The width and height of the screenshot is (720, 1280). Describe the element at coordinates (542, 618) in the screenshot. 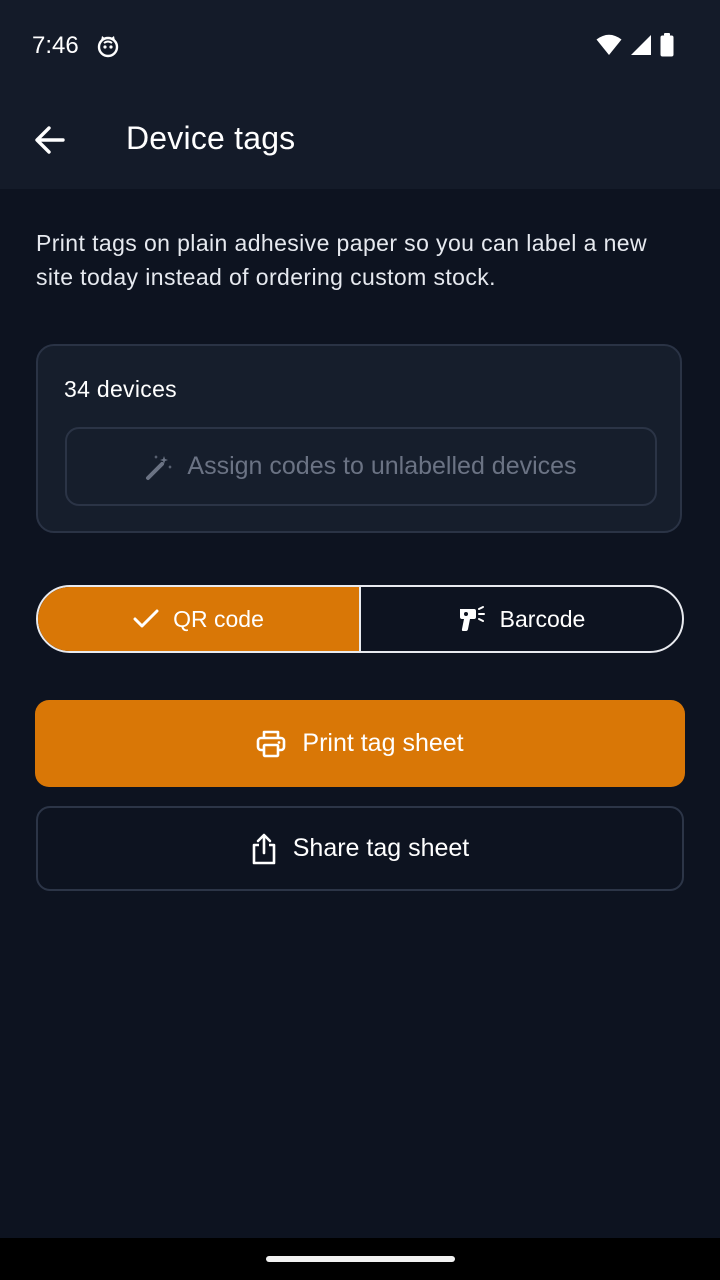

I see `toggle-barcode-label: Barcode` at that location.